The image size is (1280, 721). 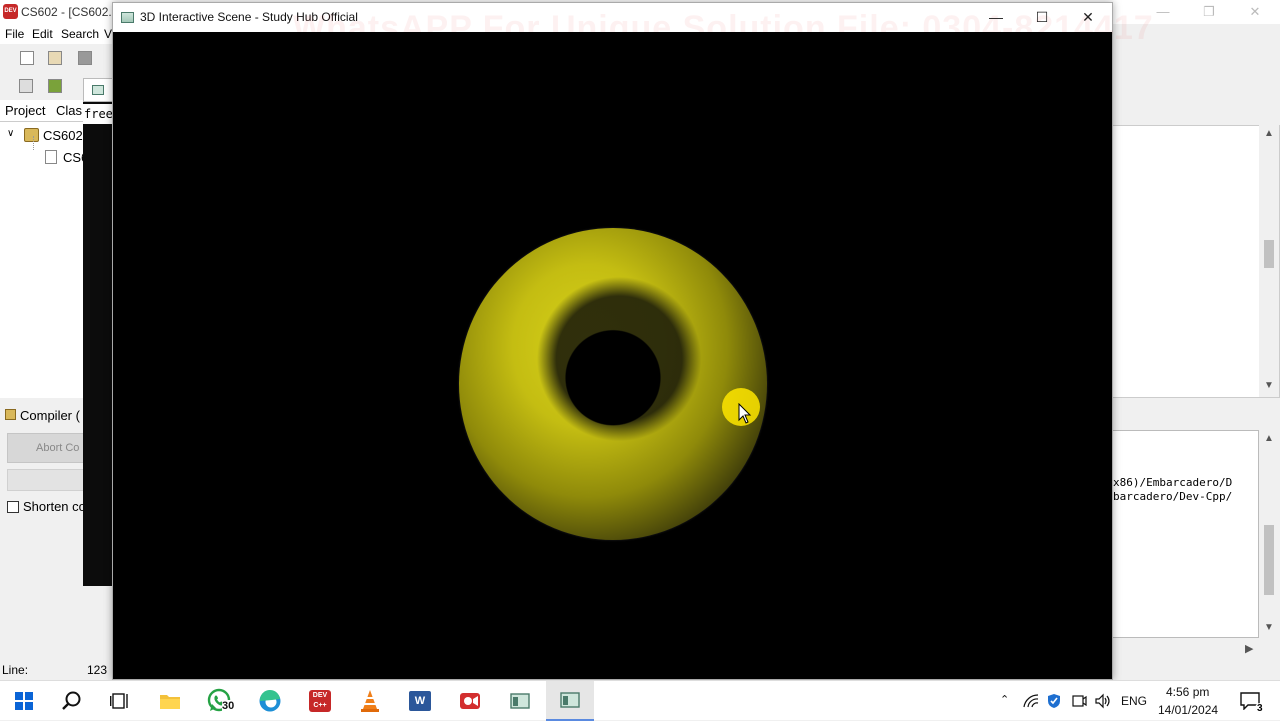 I want to click on compile-log: x86)/Embarcadero/D barcadero/Dev-Cpp/, so click(x=1185, y=534).